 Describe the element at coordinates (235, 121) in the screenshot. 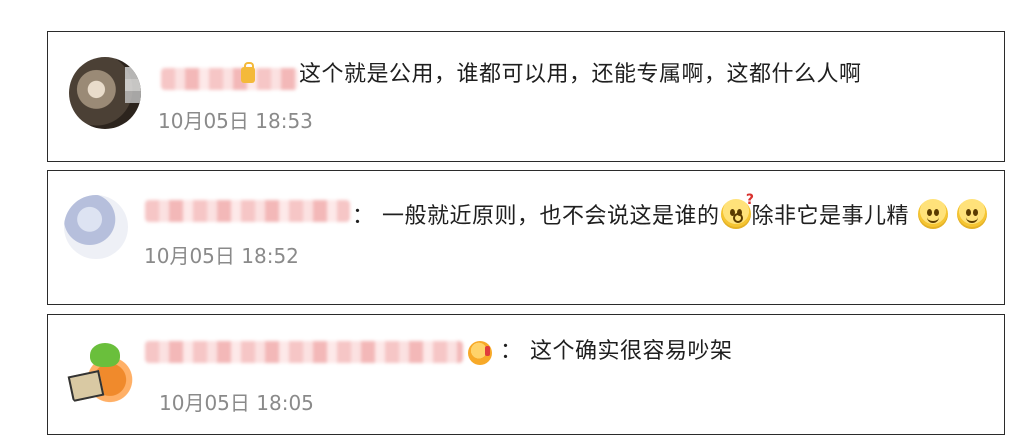

I see `comment-timestamp: 10月05日 18:53` at that location.